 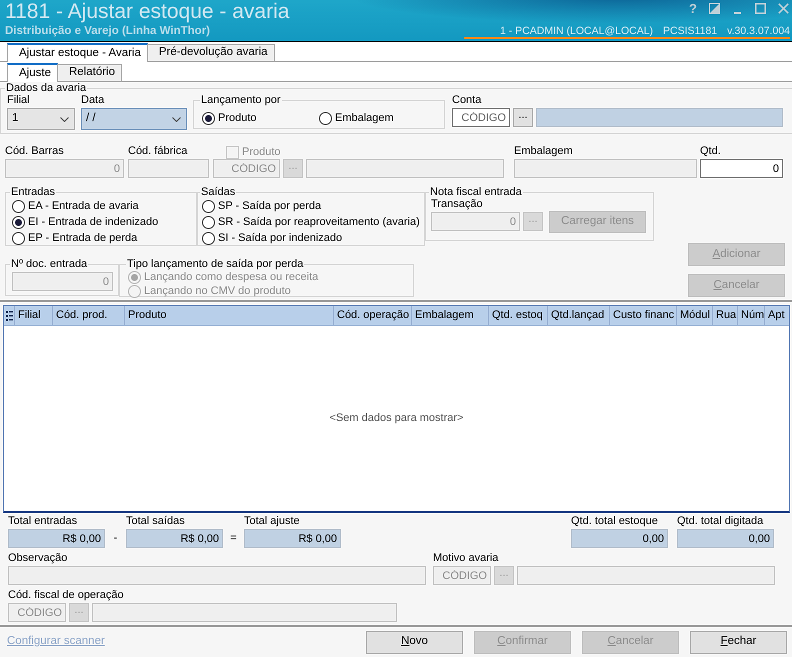 I want to click on field-label: Cód. fiscal de operação, so click(x=66, y=596).